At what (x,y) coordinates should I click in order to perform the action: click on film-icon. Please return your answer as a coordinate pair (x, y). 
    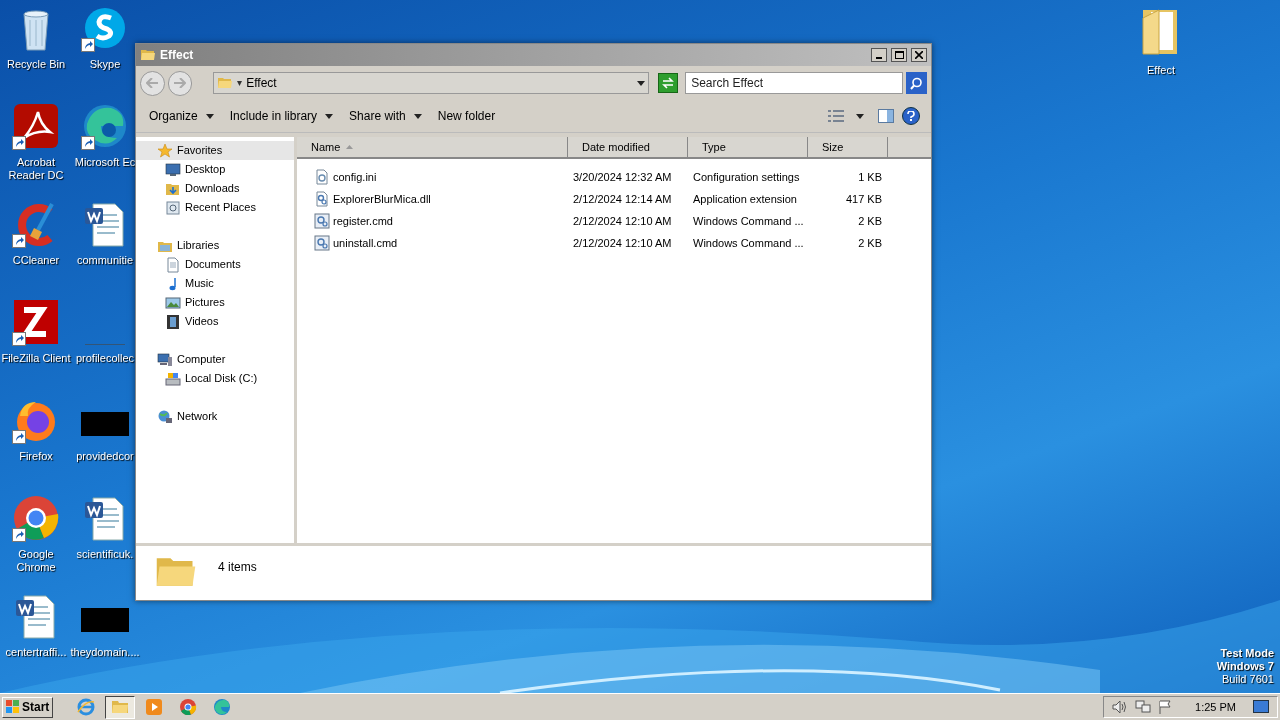
    Looking at the image, I should click on (173, 321).